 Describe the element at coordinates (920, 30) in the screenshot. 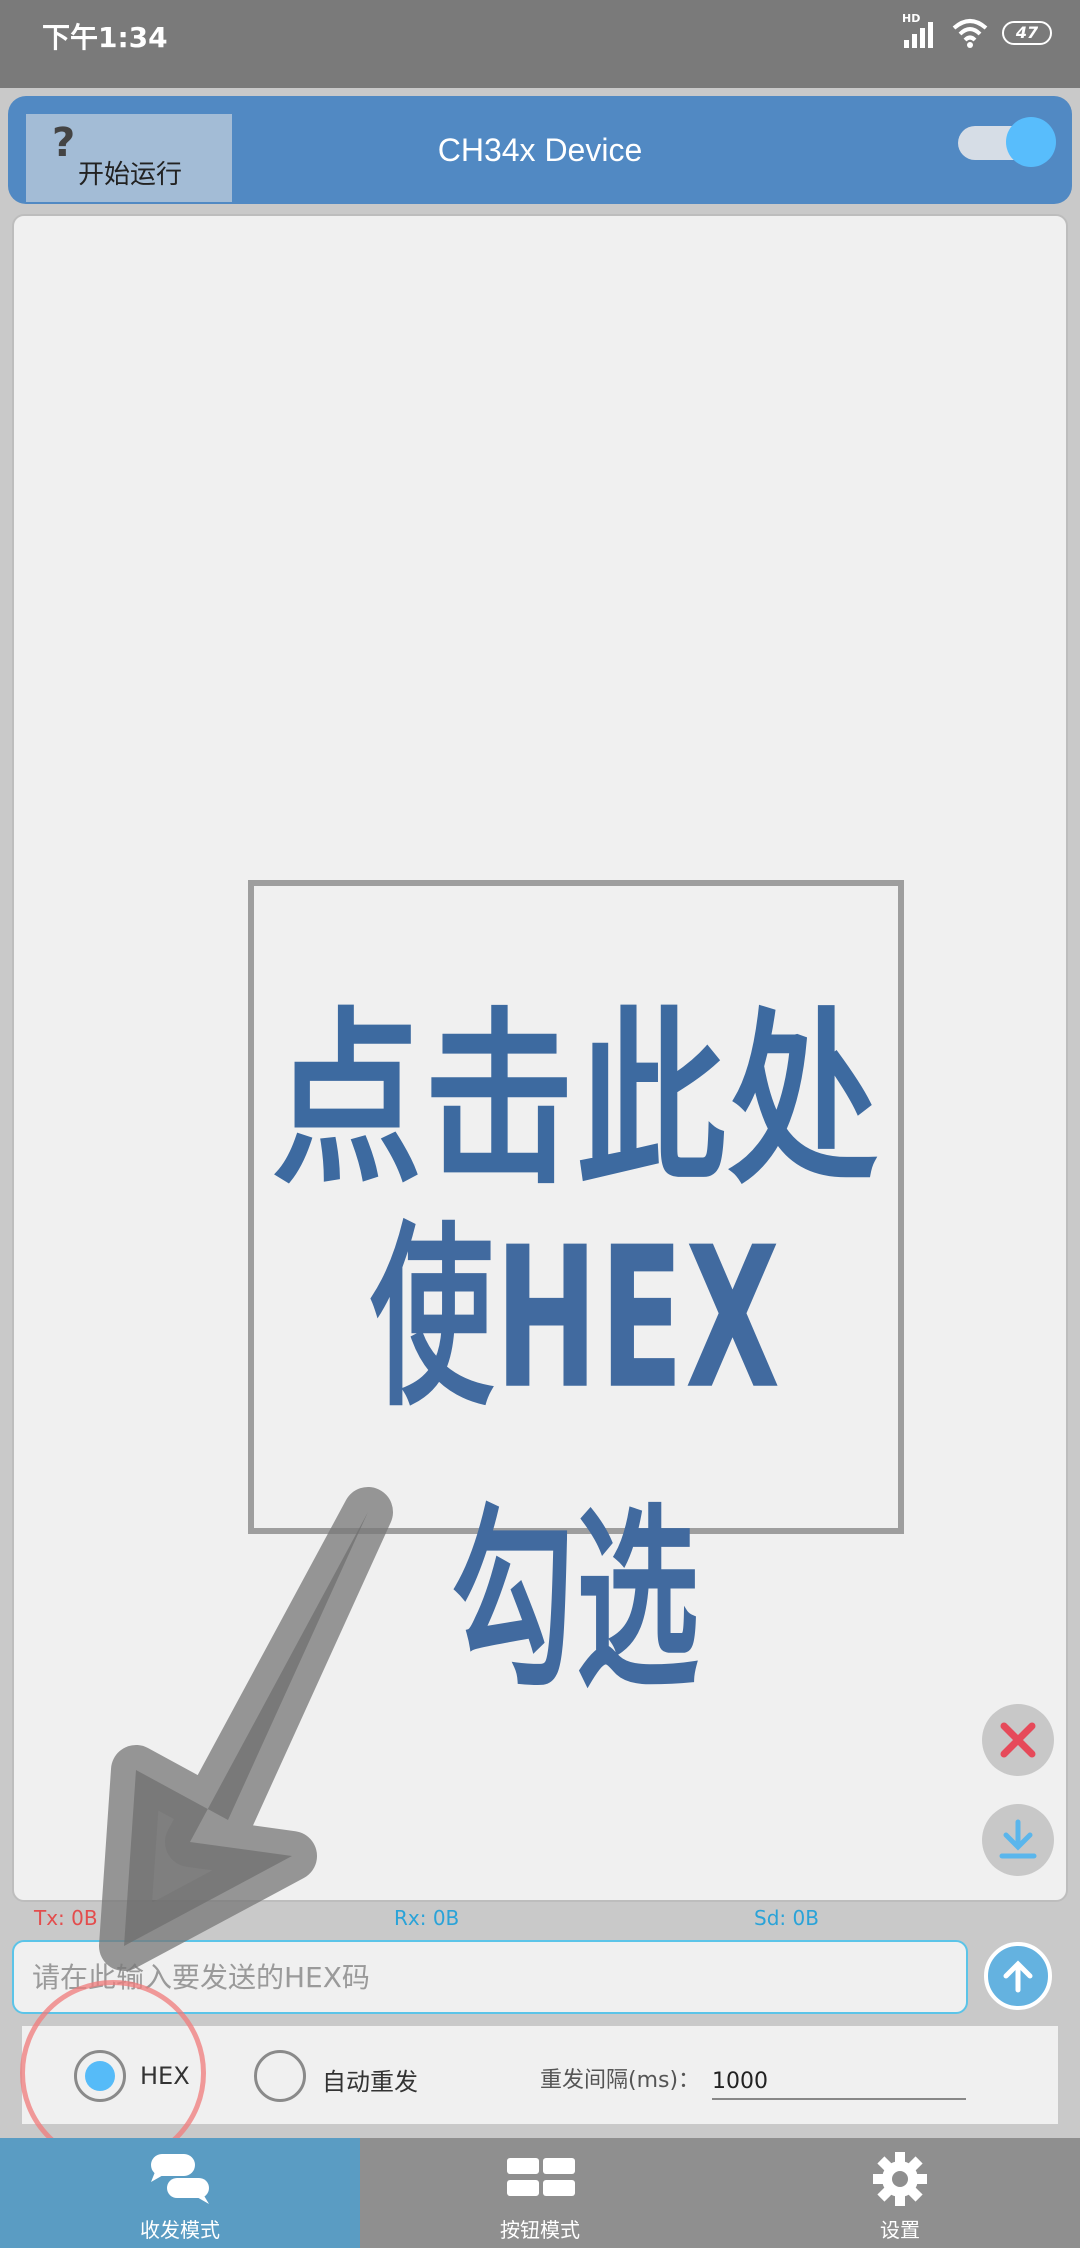

I see `signal-icon: HD` at that location.